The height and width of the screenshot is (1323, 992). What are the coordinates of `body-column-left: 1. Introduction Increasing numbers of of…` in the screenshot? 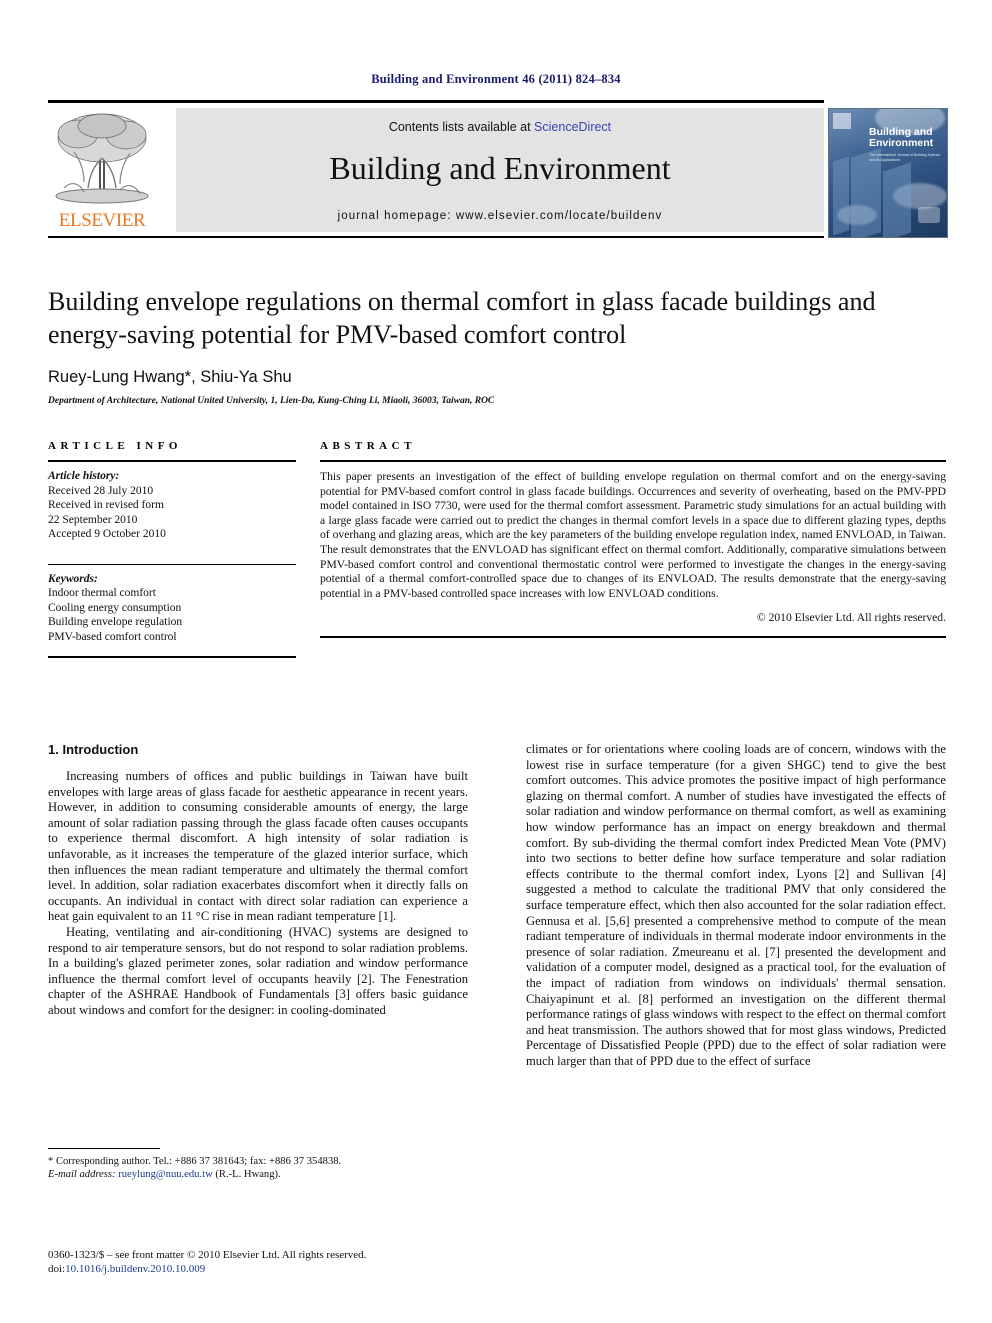 It's located at (258, 905).